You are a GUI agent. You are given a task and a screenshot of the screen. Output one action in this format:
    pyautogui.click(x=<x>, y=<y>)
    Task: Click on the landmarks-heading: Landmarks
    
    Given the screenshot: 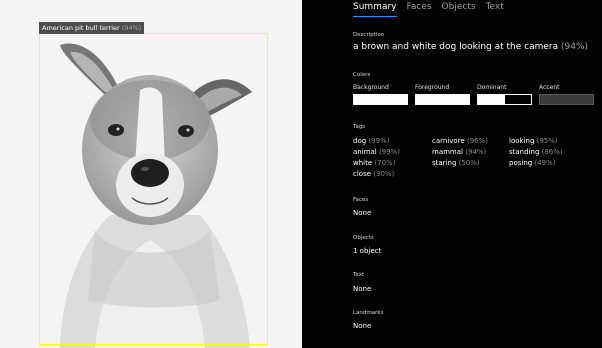 What is the action you would take?
    pyautogui.click(x=368, y=313)
    